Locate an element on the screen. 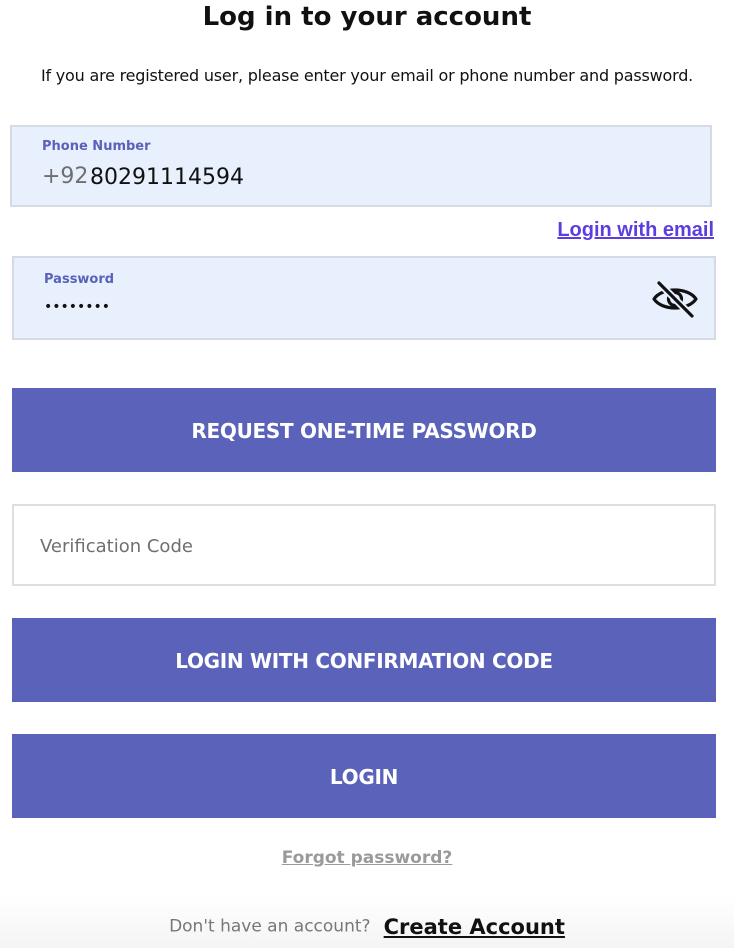 The image size is (734, 948). login-button: LOGIN is located at coordinates (364, 776).